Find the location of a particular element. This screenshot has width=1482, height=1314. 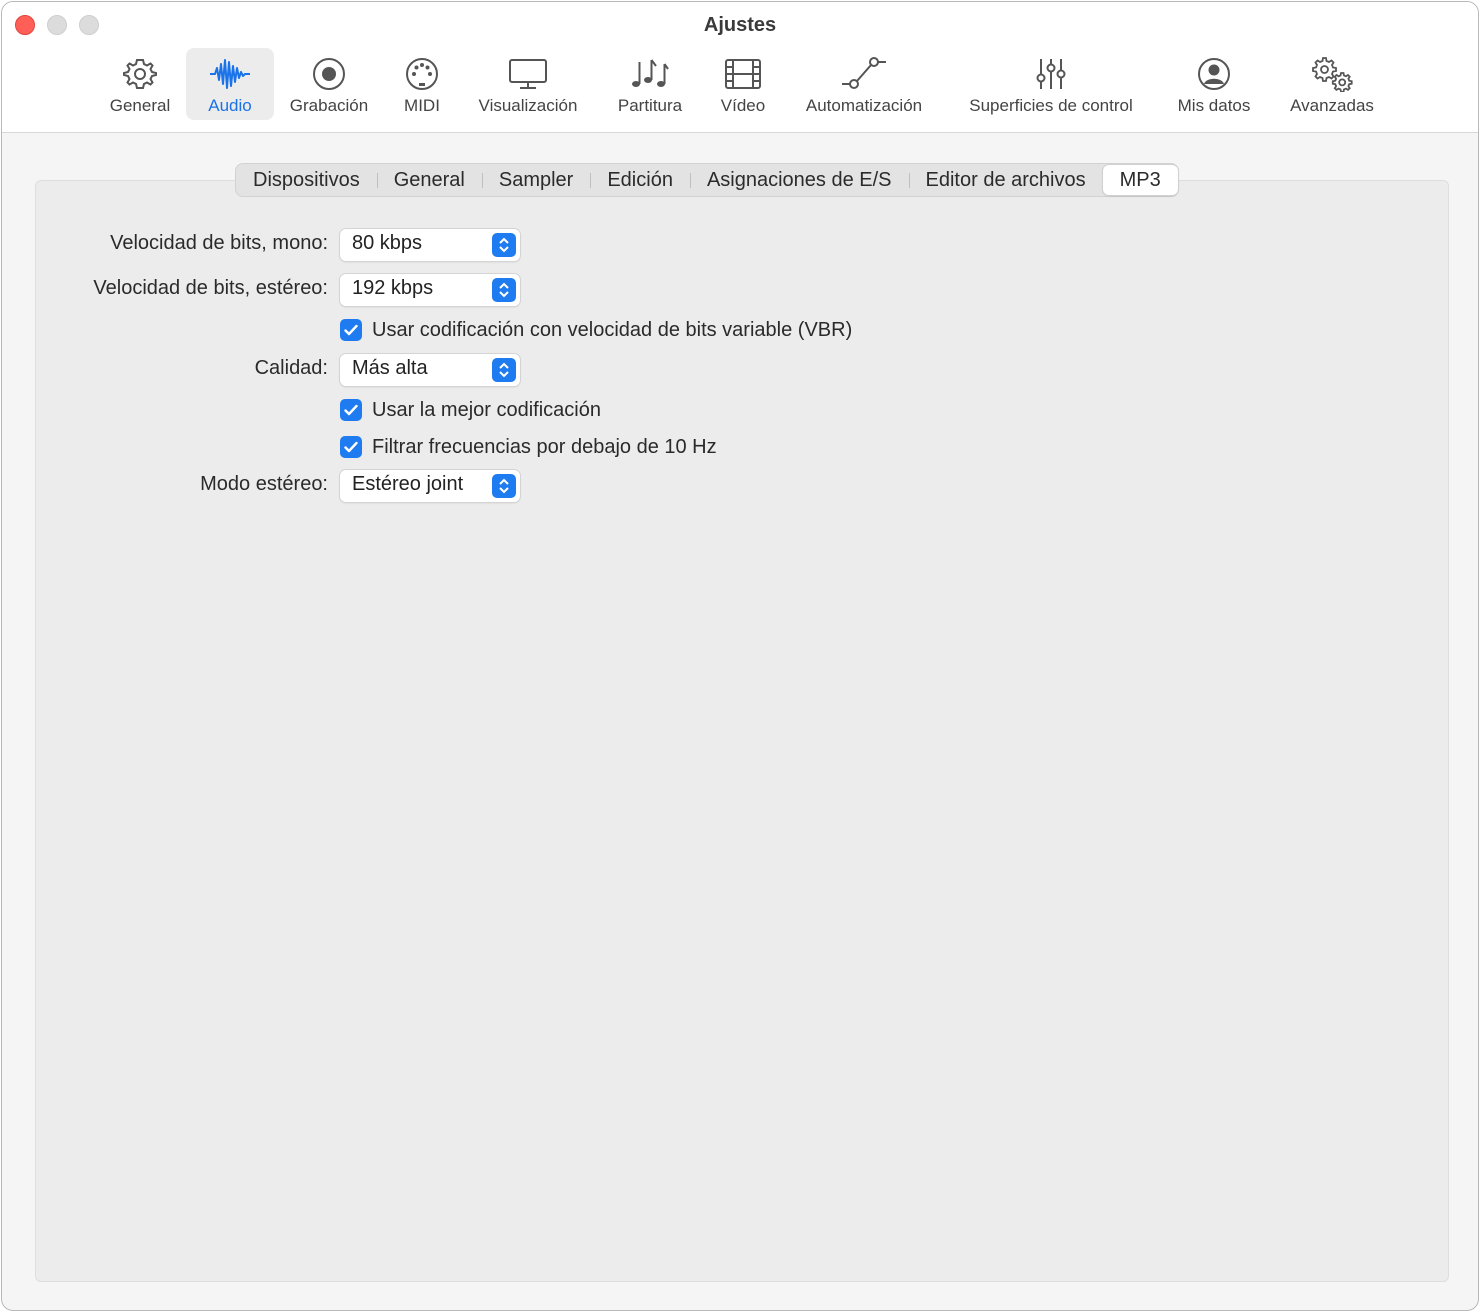

window-title: Ajustes is located at coordinates (740, 25).